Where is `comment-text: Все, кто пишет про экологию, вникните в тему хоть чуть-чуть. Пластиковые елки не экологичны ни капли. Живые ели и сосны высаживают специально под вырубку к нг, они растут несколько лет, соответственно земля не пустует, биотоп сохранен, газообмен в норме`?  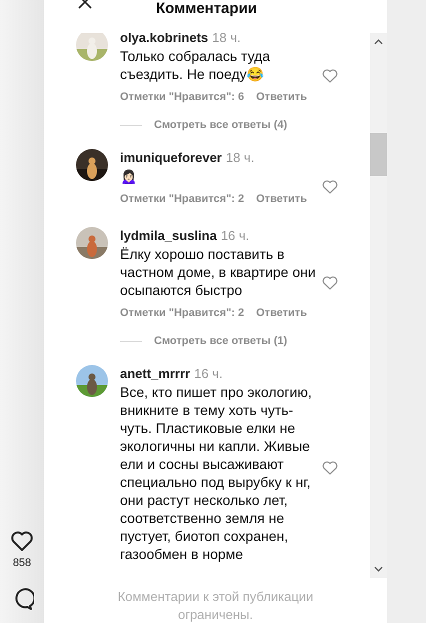 comment-text: Все, кто пишет про экологию, вникните в тему хоть чуть-чуть. Пластиковые елки не экологичны ни капли. Живые ели и сосны высаживают специально под вырубку к нг, они растут несколько лет, соответственно земля не пустует, биотоп сохранен, газообмен в норме is located at coordinates (216, 473).